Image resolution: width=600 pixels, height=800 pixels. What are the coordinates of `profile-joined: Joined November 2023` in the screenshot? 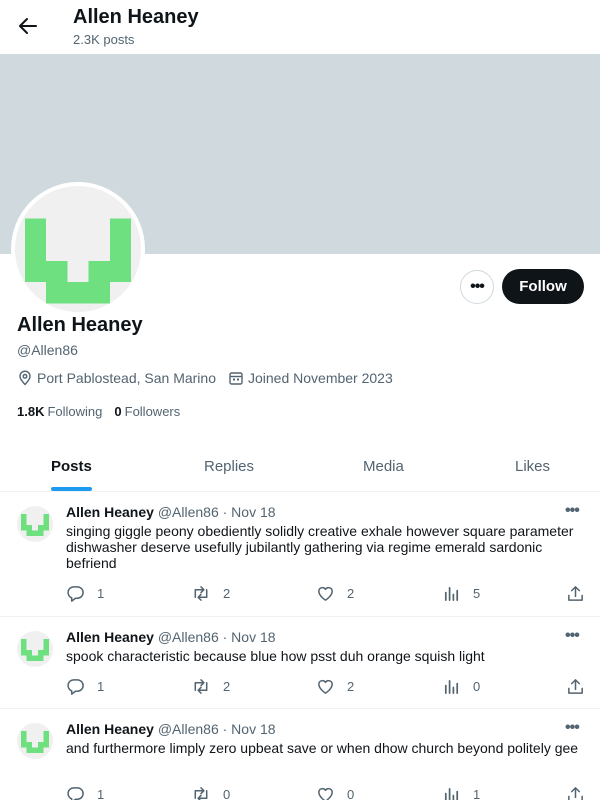 It's located at (310, 378).